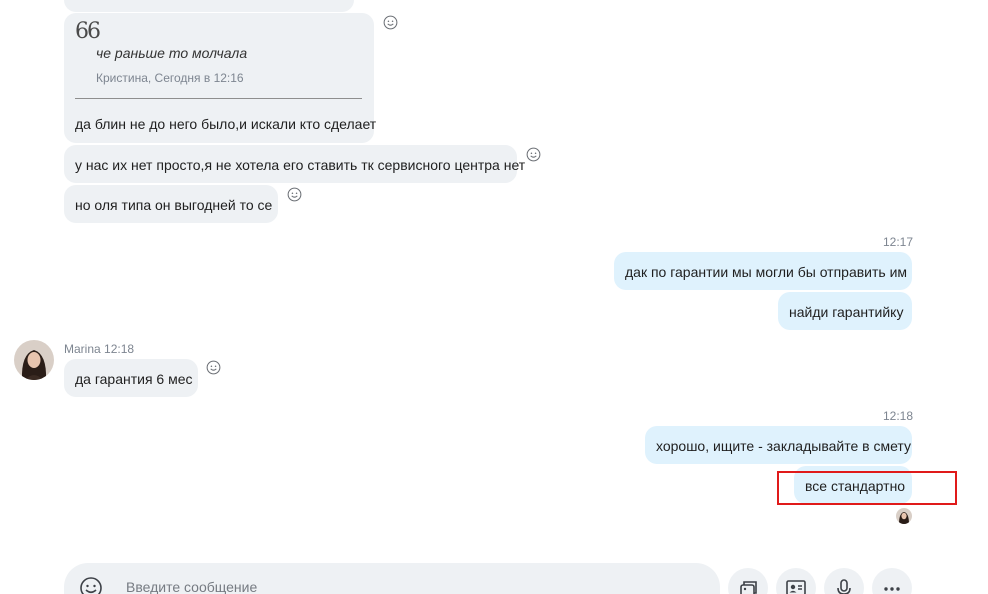 Image resolution: width=988 pixels, height=594 pixels. What do you see at coordinates (844, 586) in the screenshot?
I see `microphone-icon` at bounding box center [844, 586].